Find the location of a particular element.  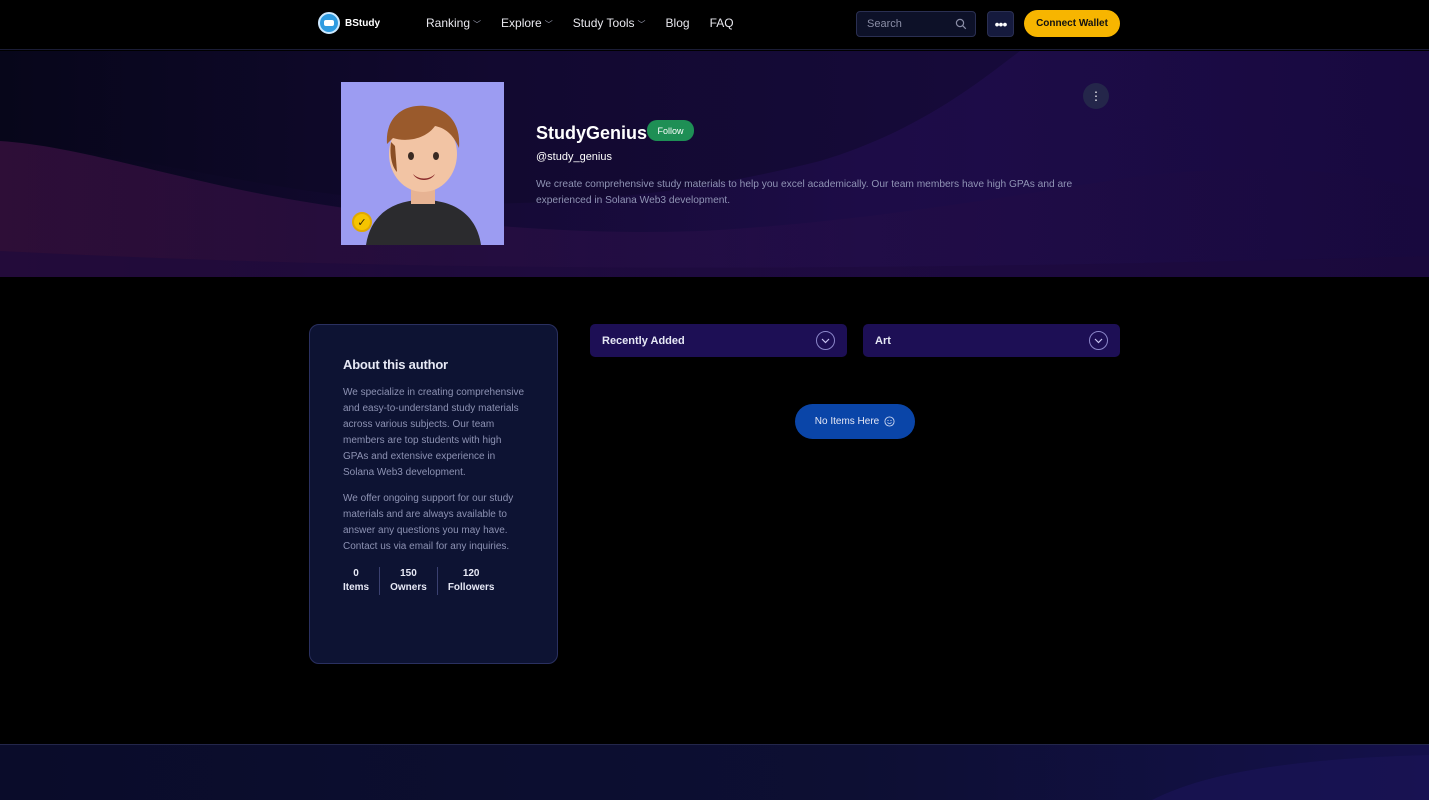

nav-explore: Explore ﹀ is located at coordinates (527, 23).